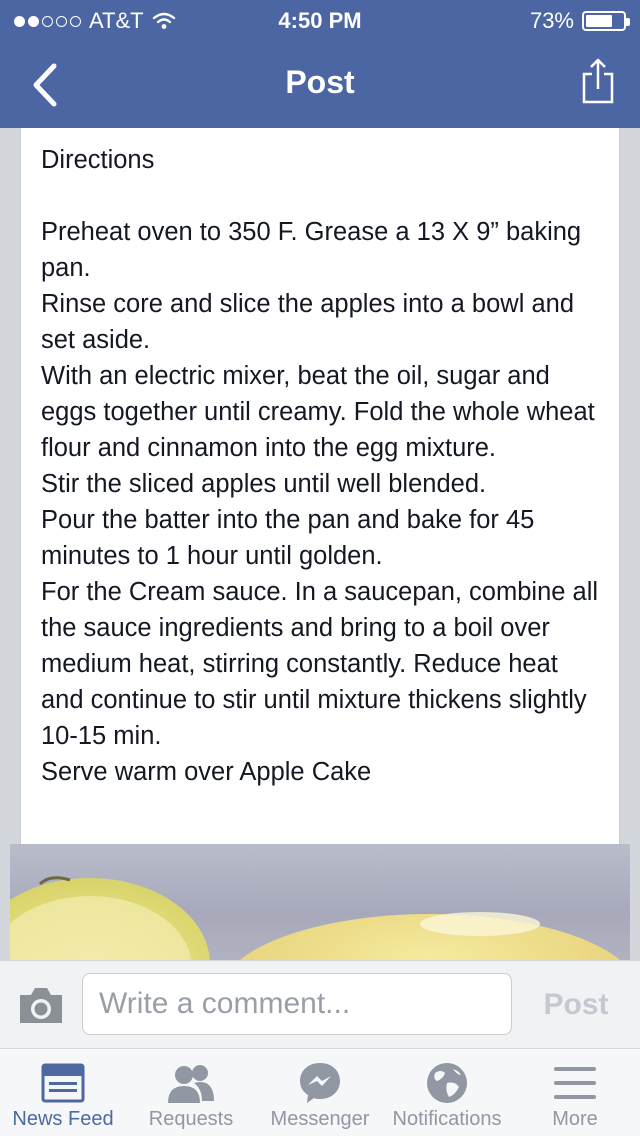 This screenshot has height=1136, width=640. I want to click on menu-icon, so click(575, 1083).